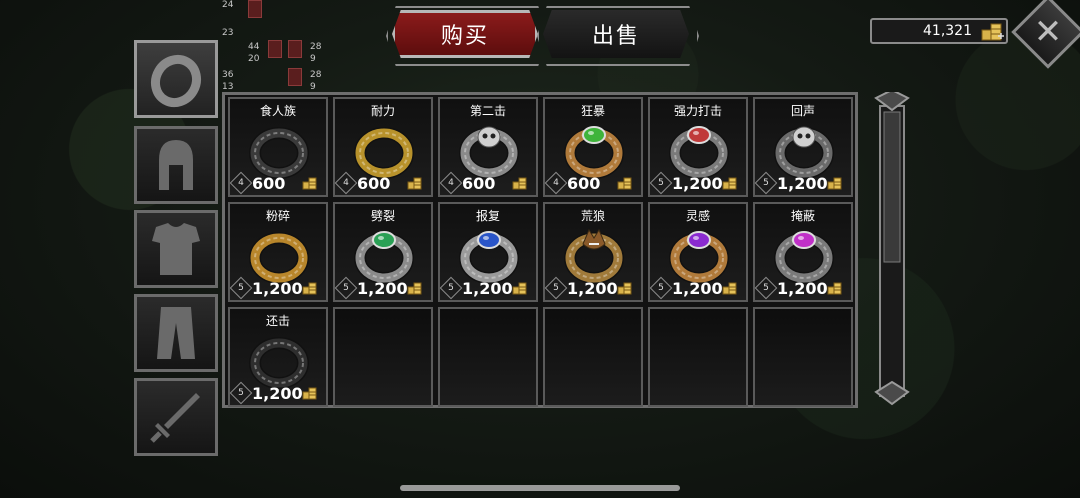 The image size is (1080, 498). What do you see at coordinates (254, 47) in the screenshot?
I see `stat-value: 44` at bounding box center [254, 47].